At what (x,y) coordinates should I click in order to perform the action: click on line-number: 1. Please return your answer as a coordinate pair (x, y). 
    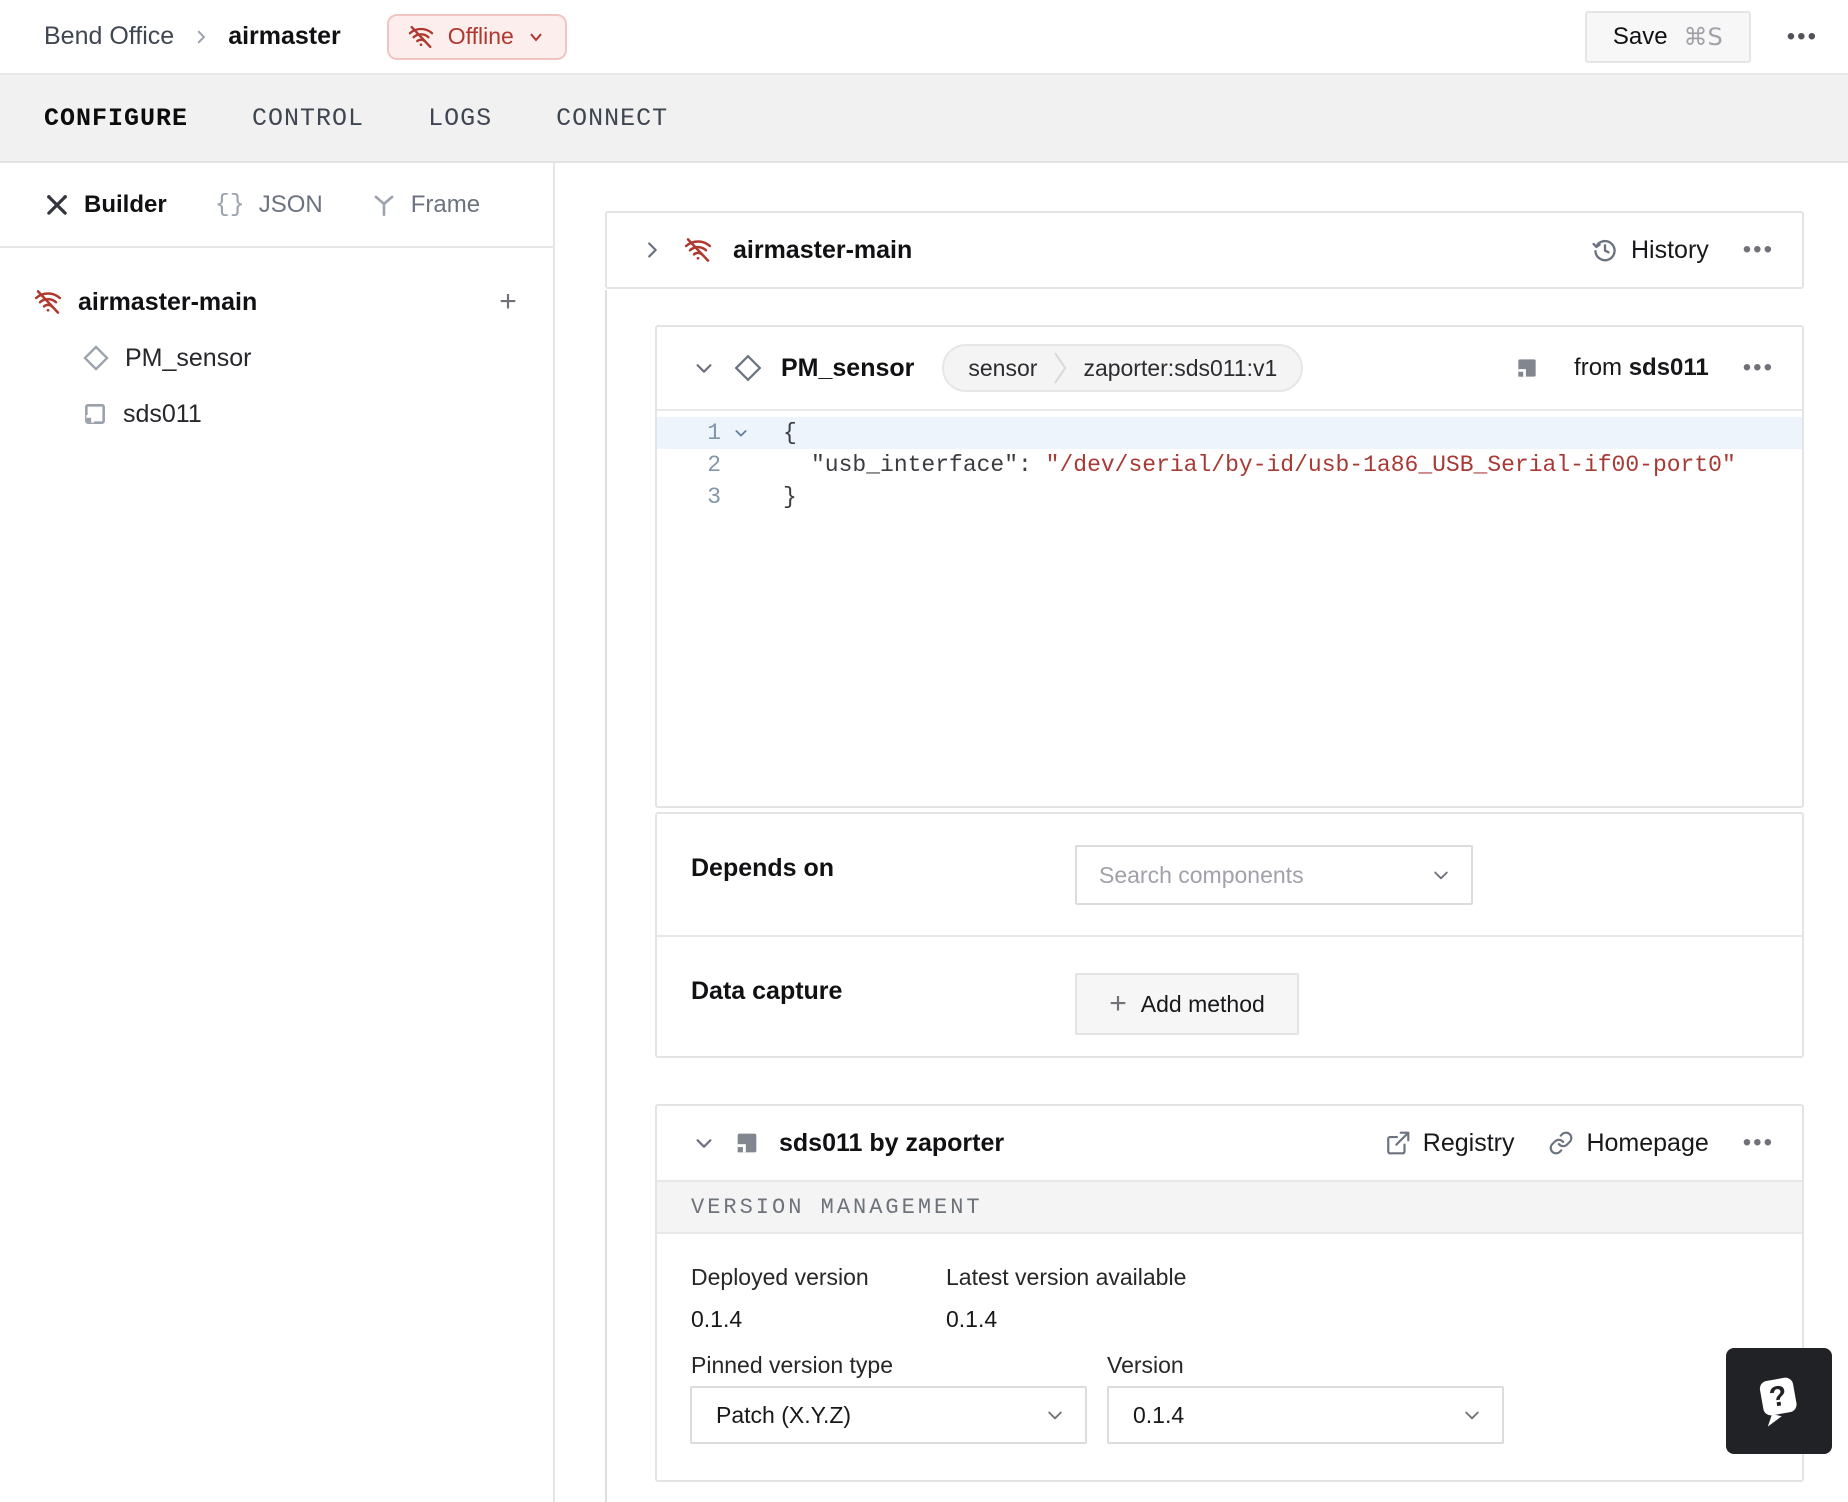
    Looking at the image, I should click on (714, 433).